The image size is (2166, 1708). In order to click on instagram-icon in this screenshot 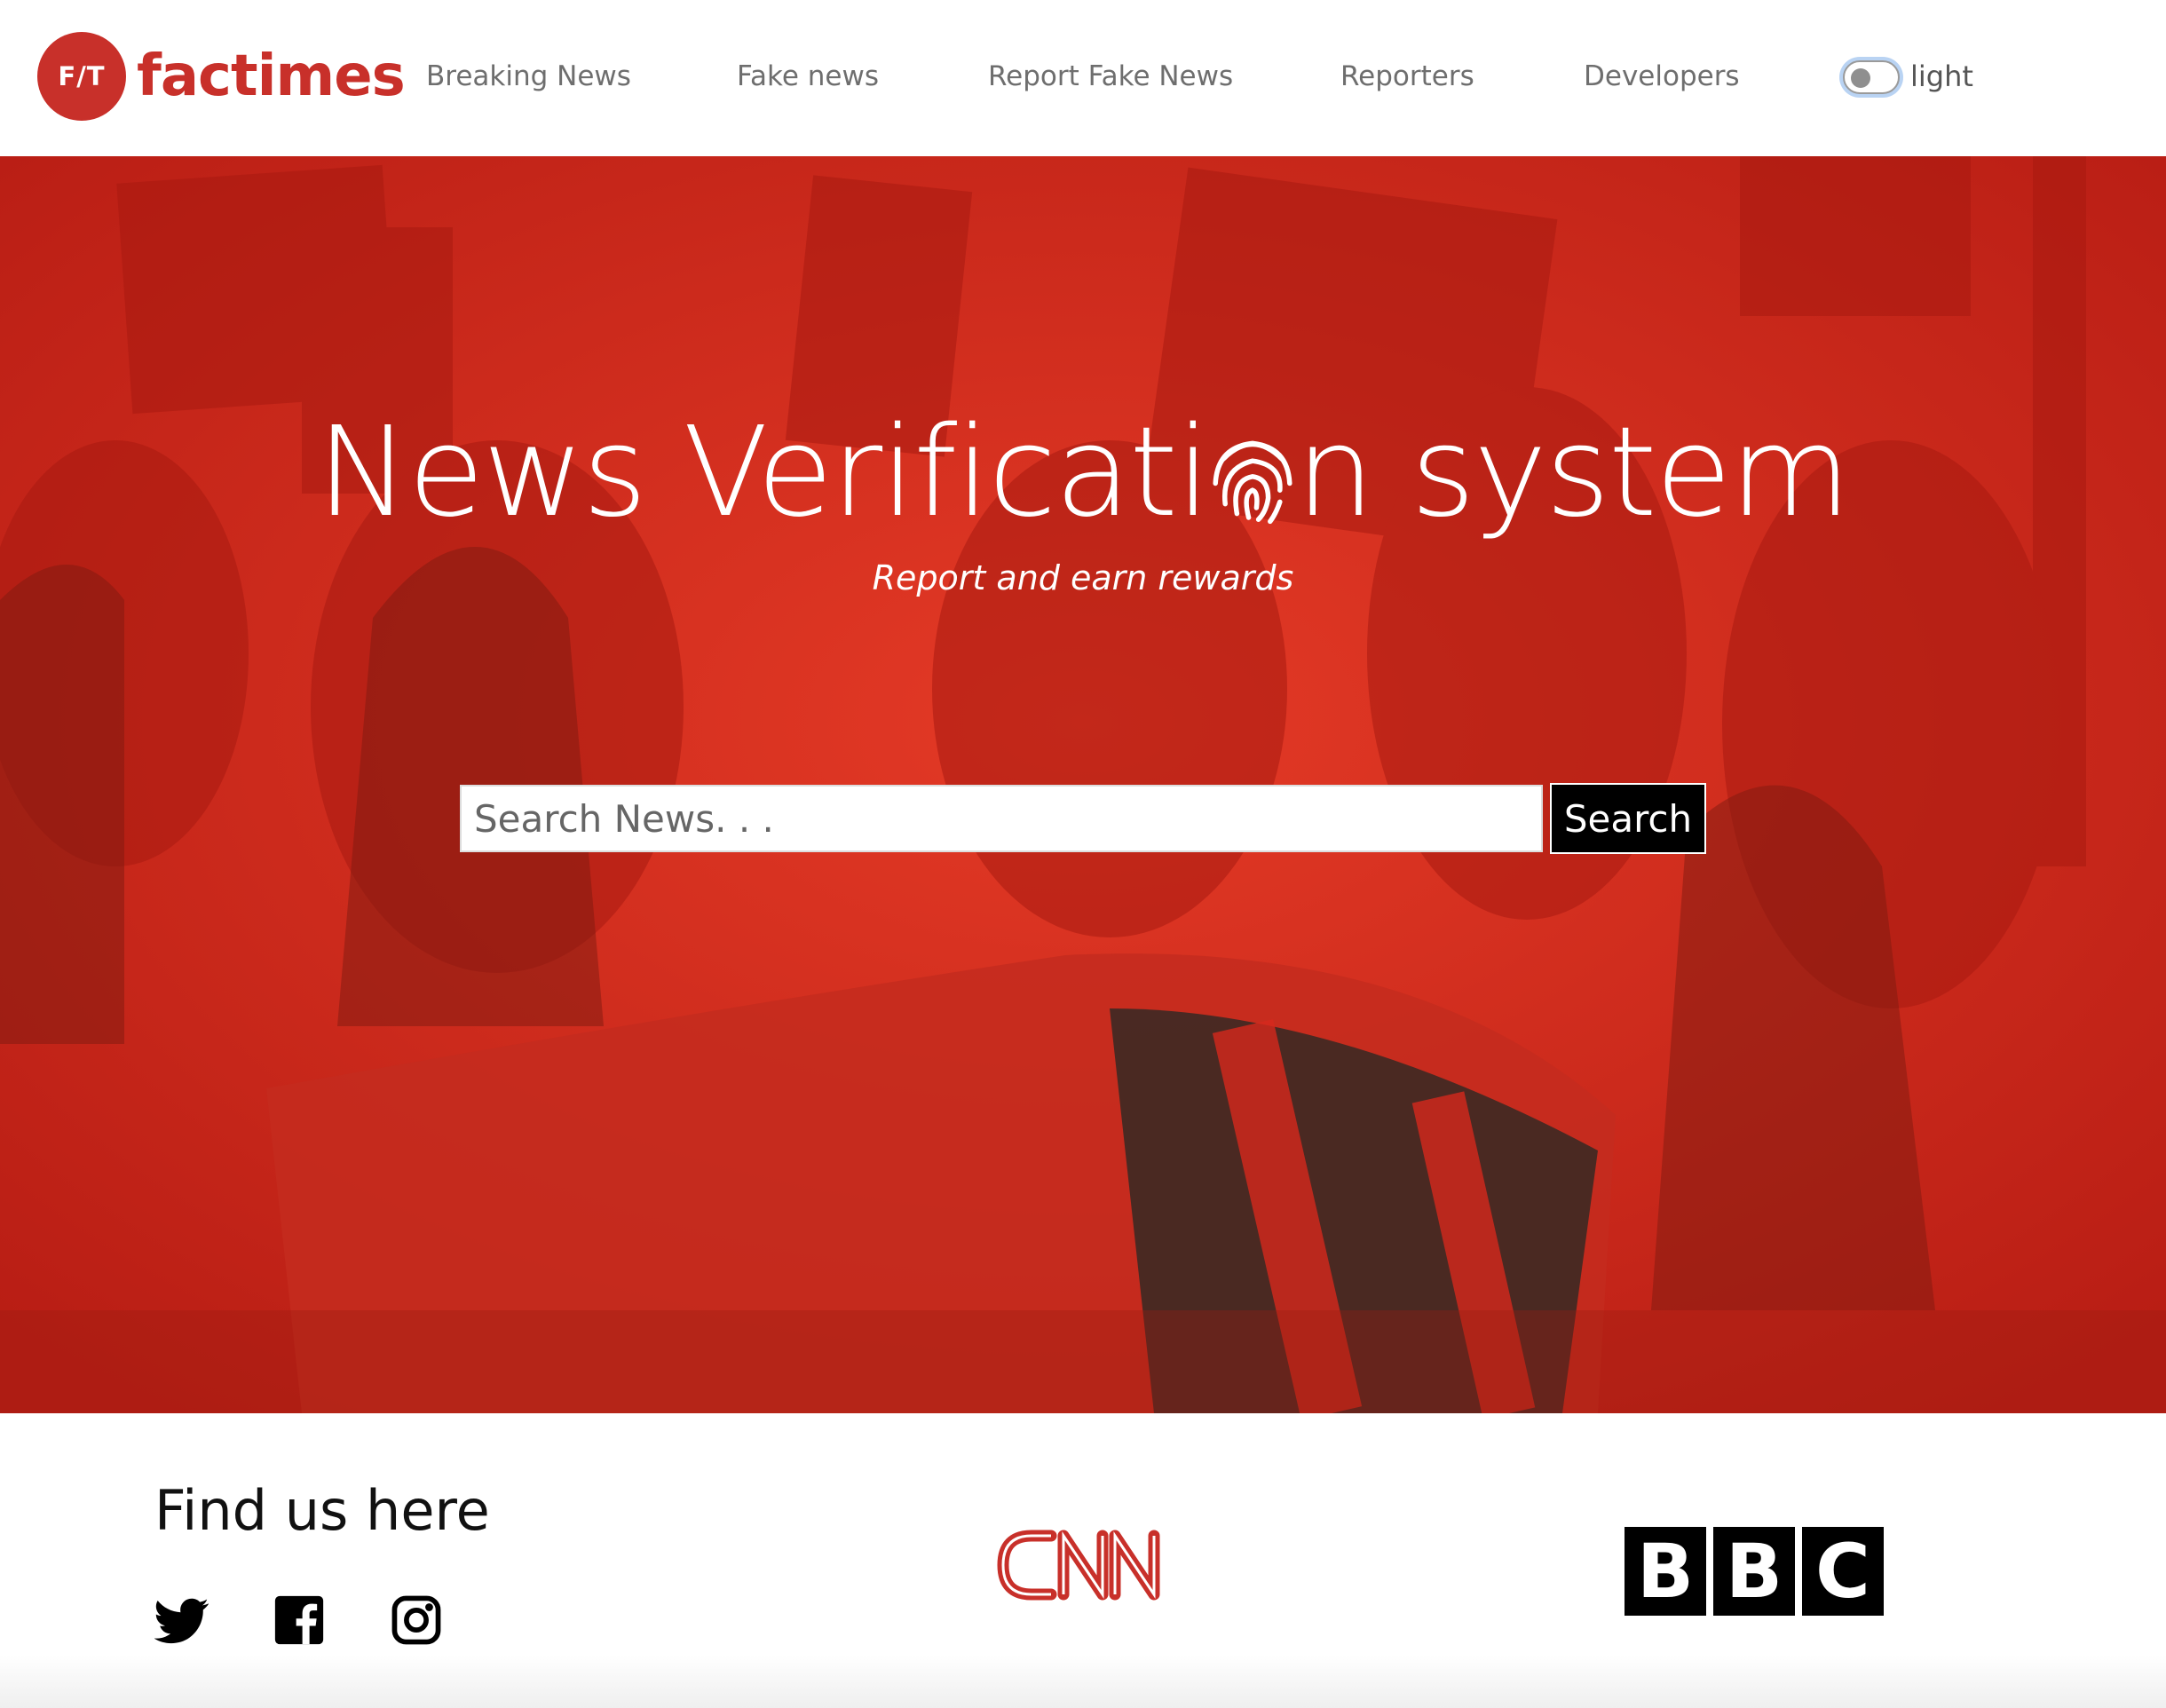, I will do `click(416, 1620)`.